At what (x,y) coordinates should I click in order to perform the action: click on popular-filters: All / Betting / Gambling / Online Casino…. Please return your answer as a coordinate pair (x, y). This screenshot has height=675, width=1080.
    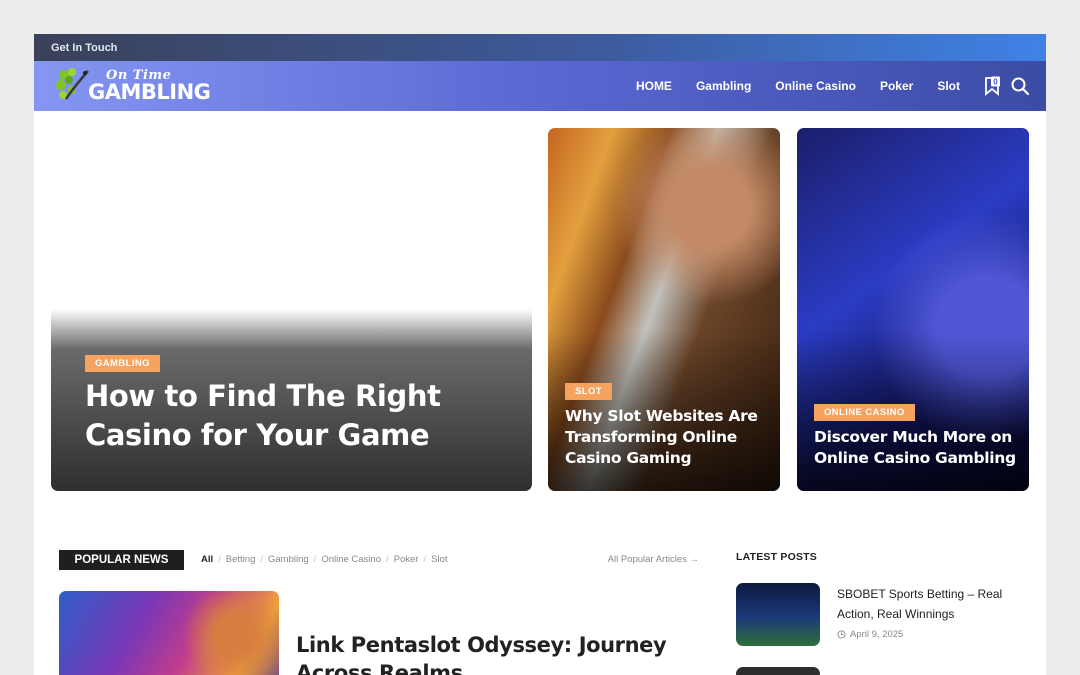
    Looking at the image, I should click on (324, 559).